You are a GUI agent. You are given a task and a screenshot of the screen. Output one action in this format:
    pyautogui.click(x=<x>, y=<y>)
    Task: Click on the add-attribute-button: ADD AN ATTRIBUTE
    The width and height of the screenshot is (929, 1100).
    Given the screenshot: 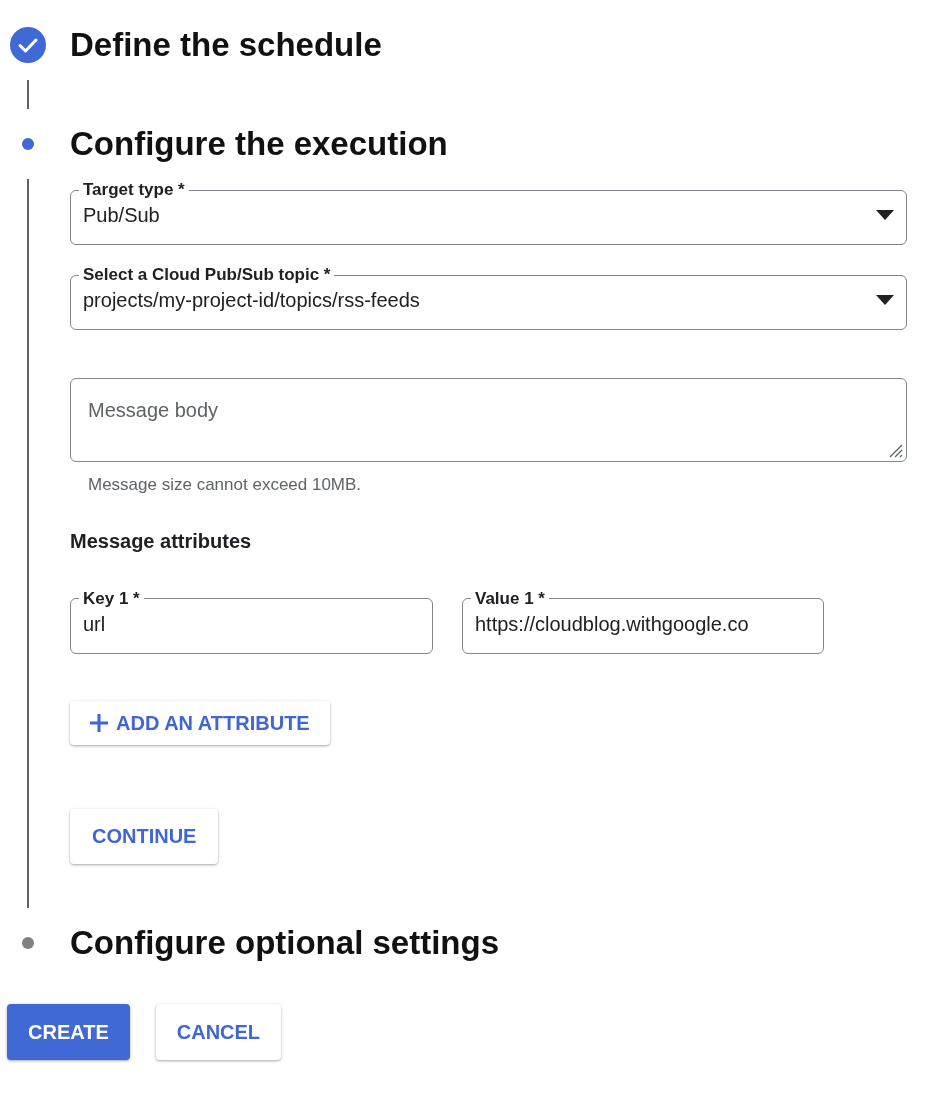 What is the action you would take?
    pyautogui.click(x=200, y=722)
    